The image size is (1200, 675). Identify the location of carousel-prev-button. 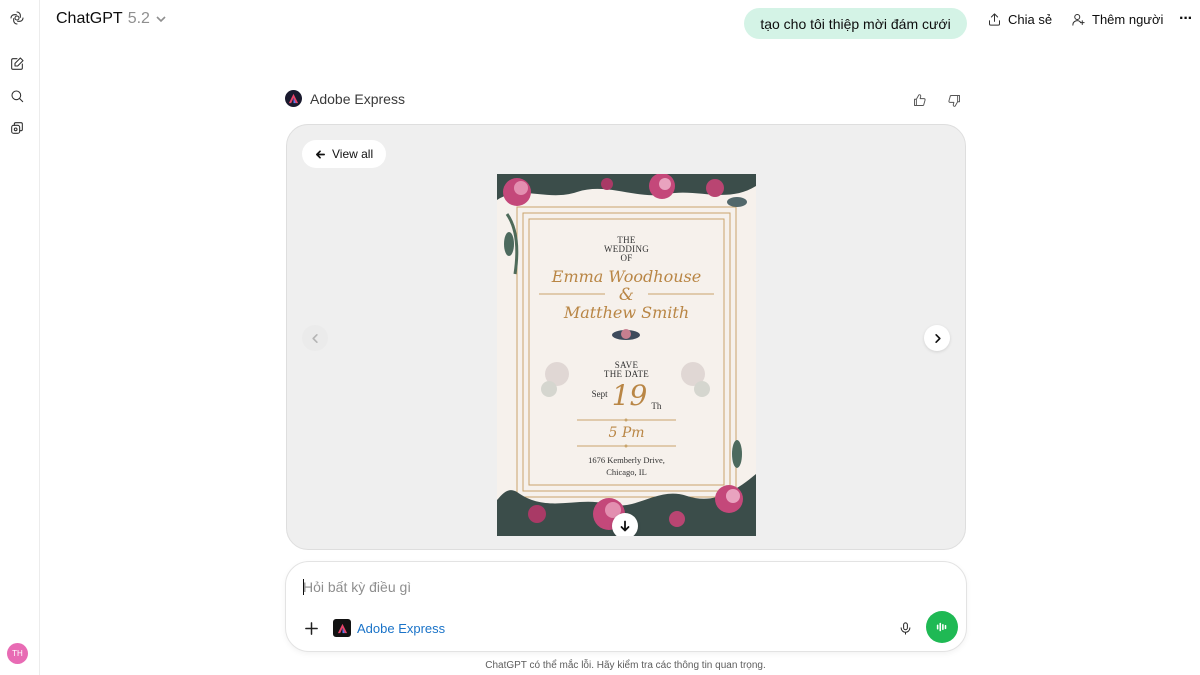
(315, 338).